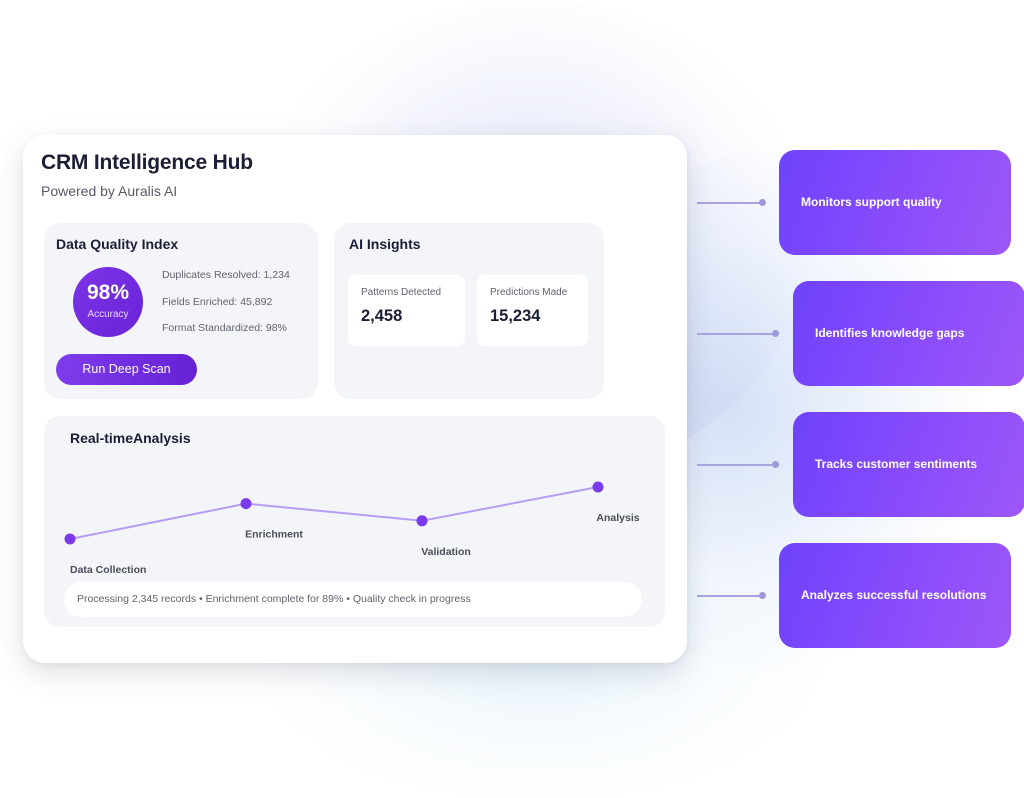 The image size is (1024, 798). What do you see at coordinates (108, 314) in the screenshot?
I see `accuracy-label: Accuracy` at bounding box center [108, 314].